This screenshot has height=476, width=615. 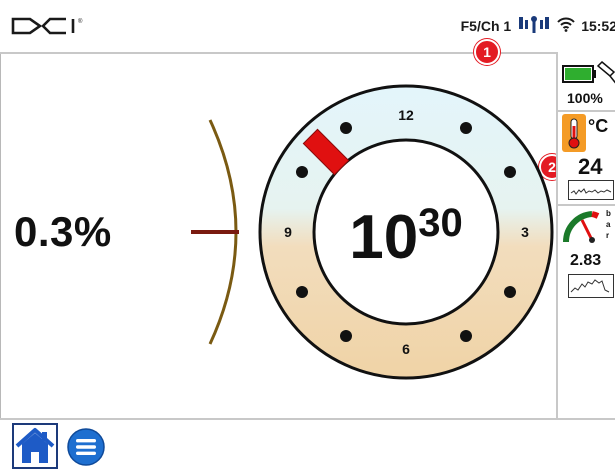 I want to click on gauge-icon, so click(x=581, y=227).